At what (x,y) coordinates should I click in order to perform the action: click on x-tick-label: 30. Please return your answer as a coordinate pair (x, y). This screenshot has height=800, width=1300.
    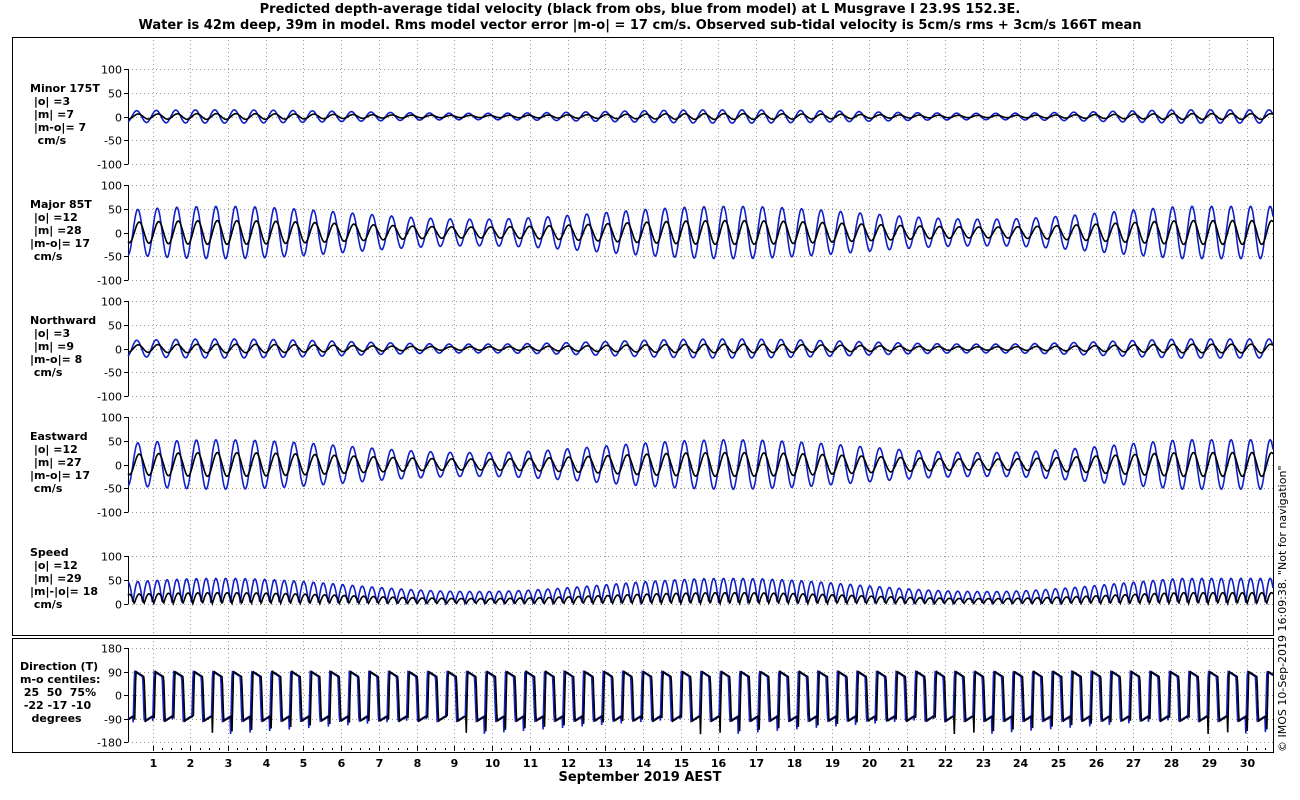
    Looking at the image, I should click on (1248, 763).